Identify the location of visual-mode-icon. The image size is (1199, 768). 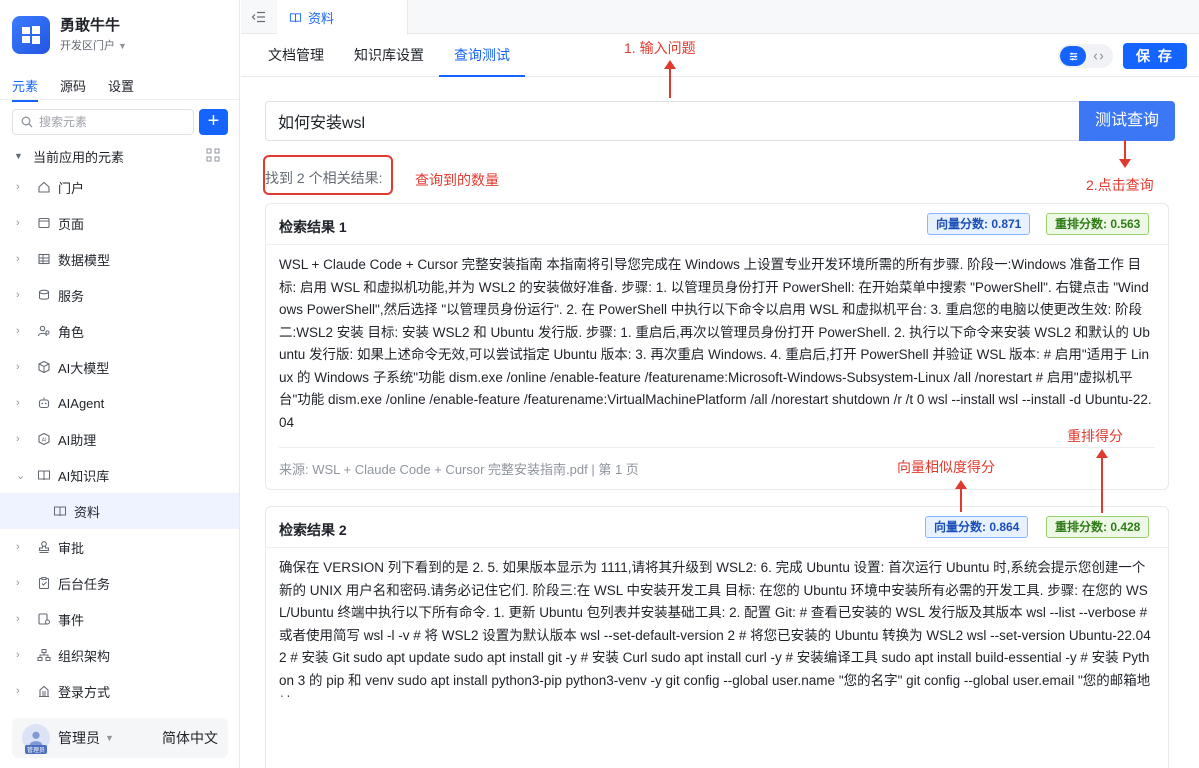
(1073, 56).